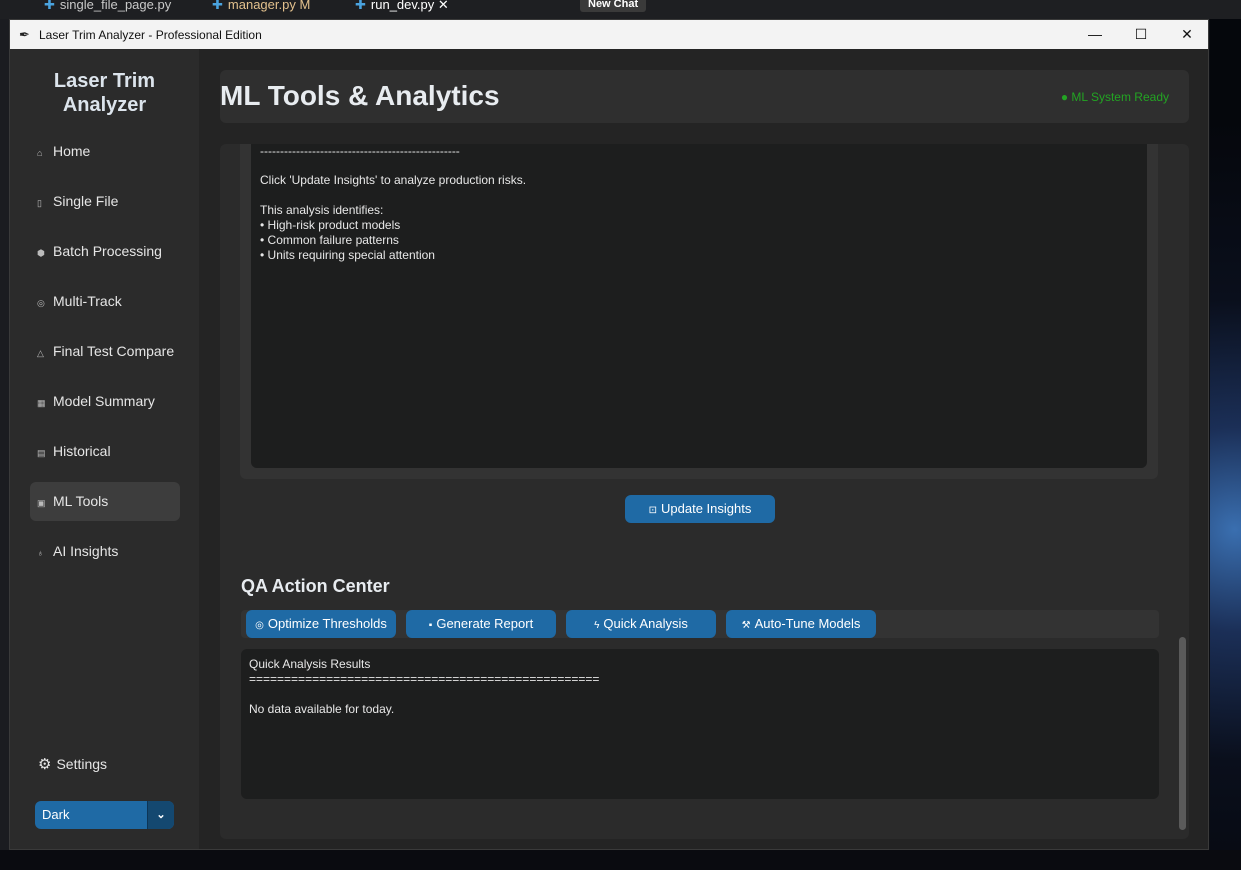 This screenshot has height=870, width=1241. What do you see at coordinates (41, 503) in the screenshot?
I see `robot-icon: ▣` at bounding box center [41, 503].